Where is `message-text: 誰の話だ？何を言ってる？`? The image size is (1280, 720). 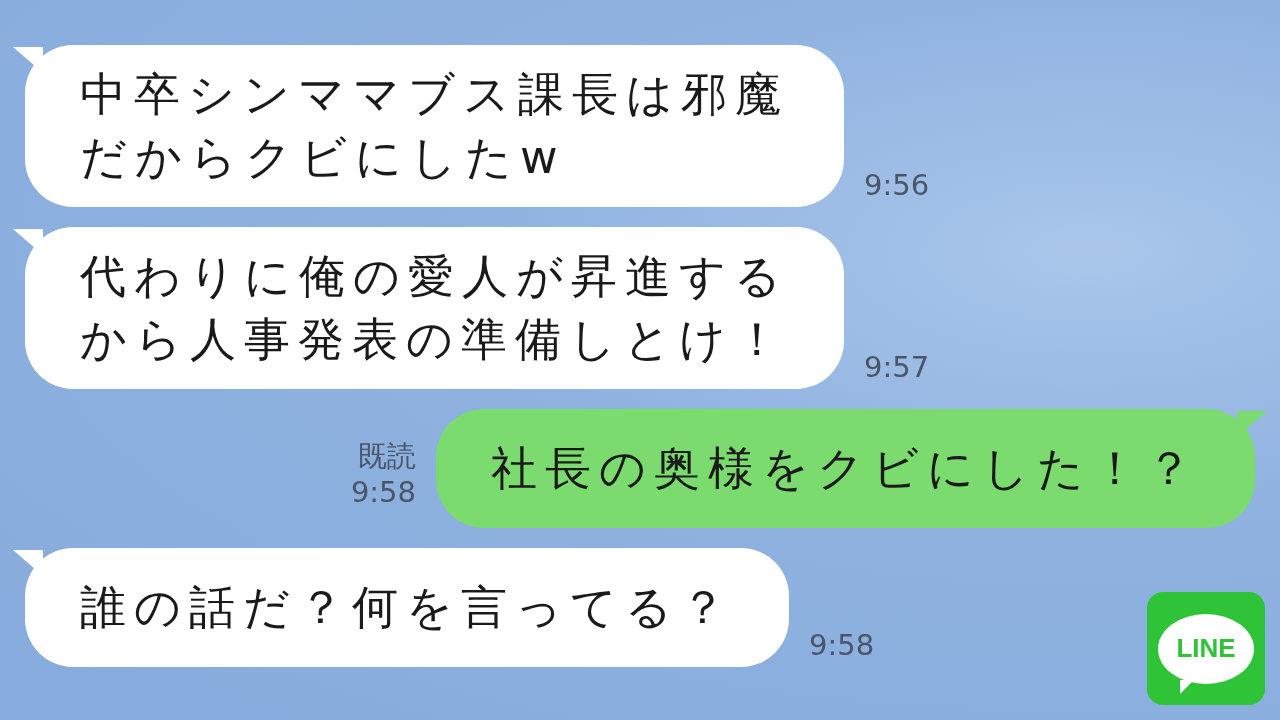 message-text: 誰の話だ？何を言ってる？ is located at coordinates (407, 607).